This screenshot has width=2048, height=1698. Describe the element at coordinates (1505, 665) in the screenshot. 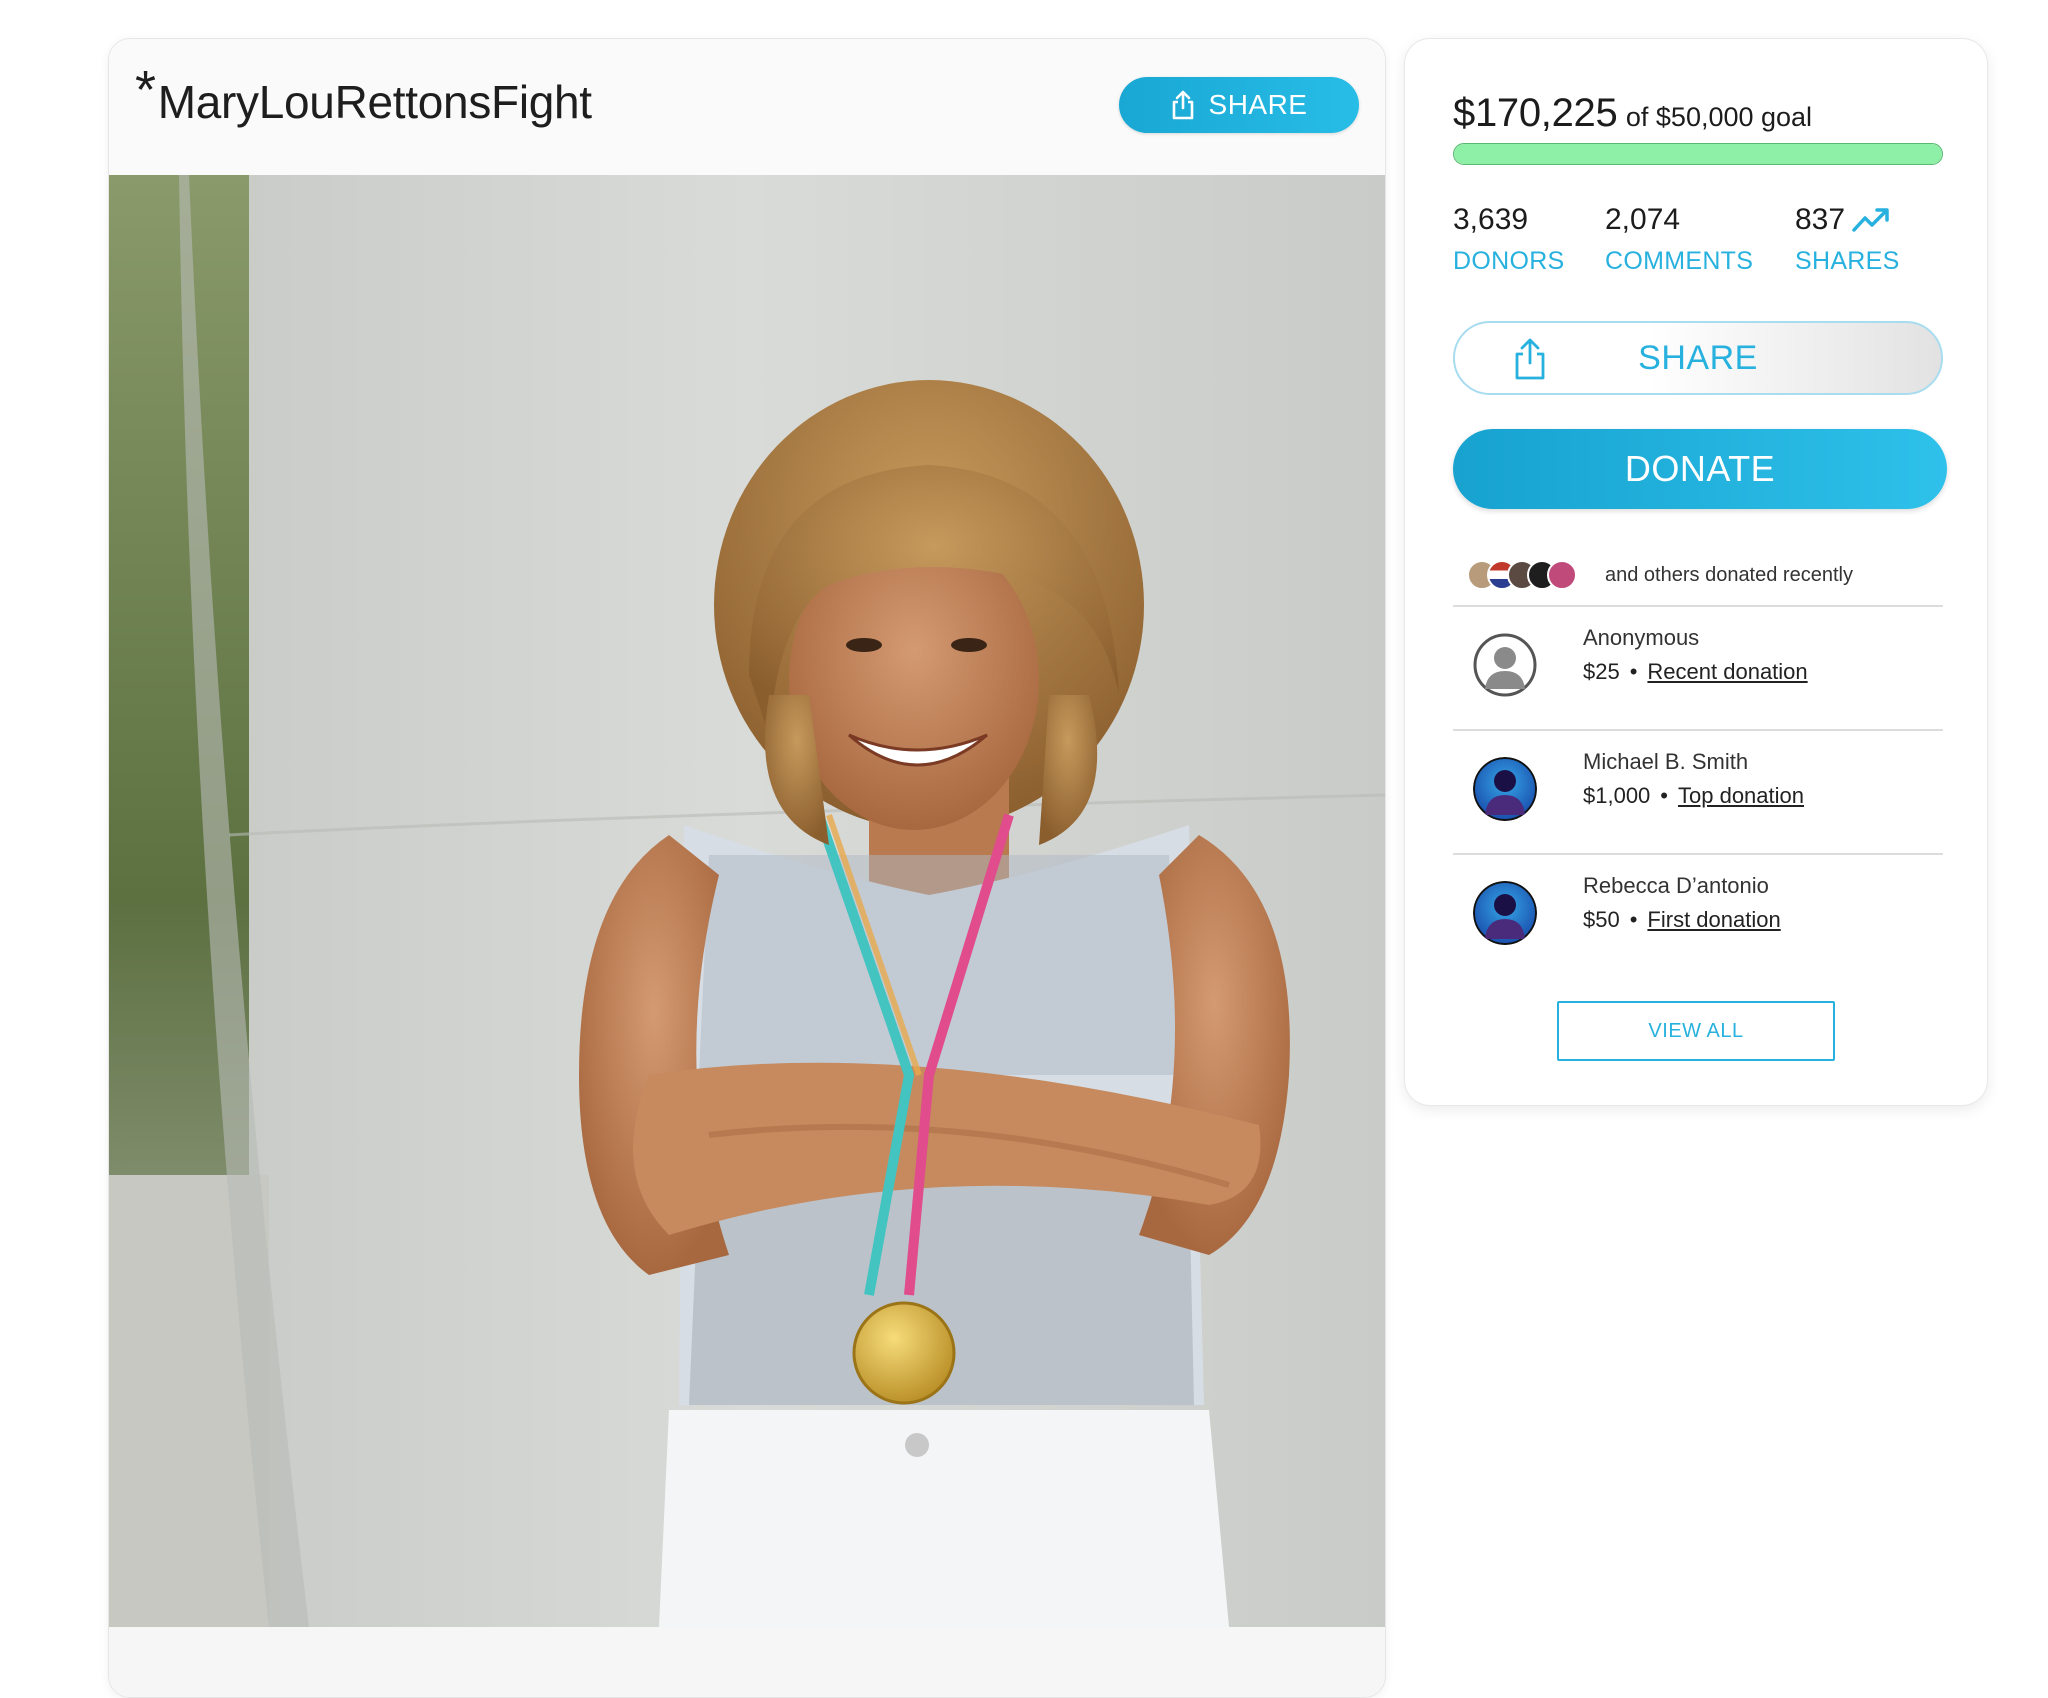

I see `default-avatar-icon` at that location.